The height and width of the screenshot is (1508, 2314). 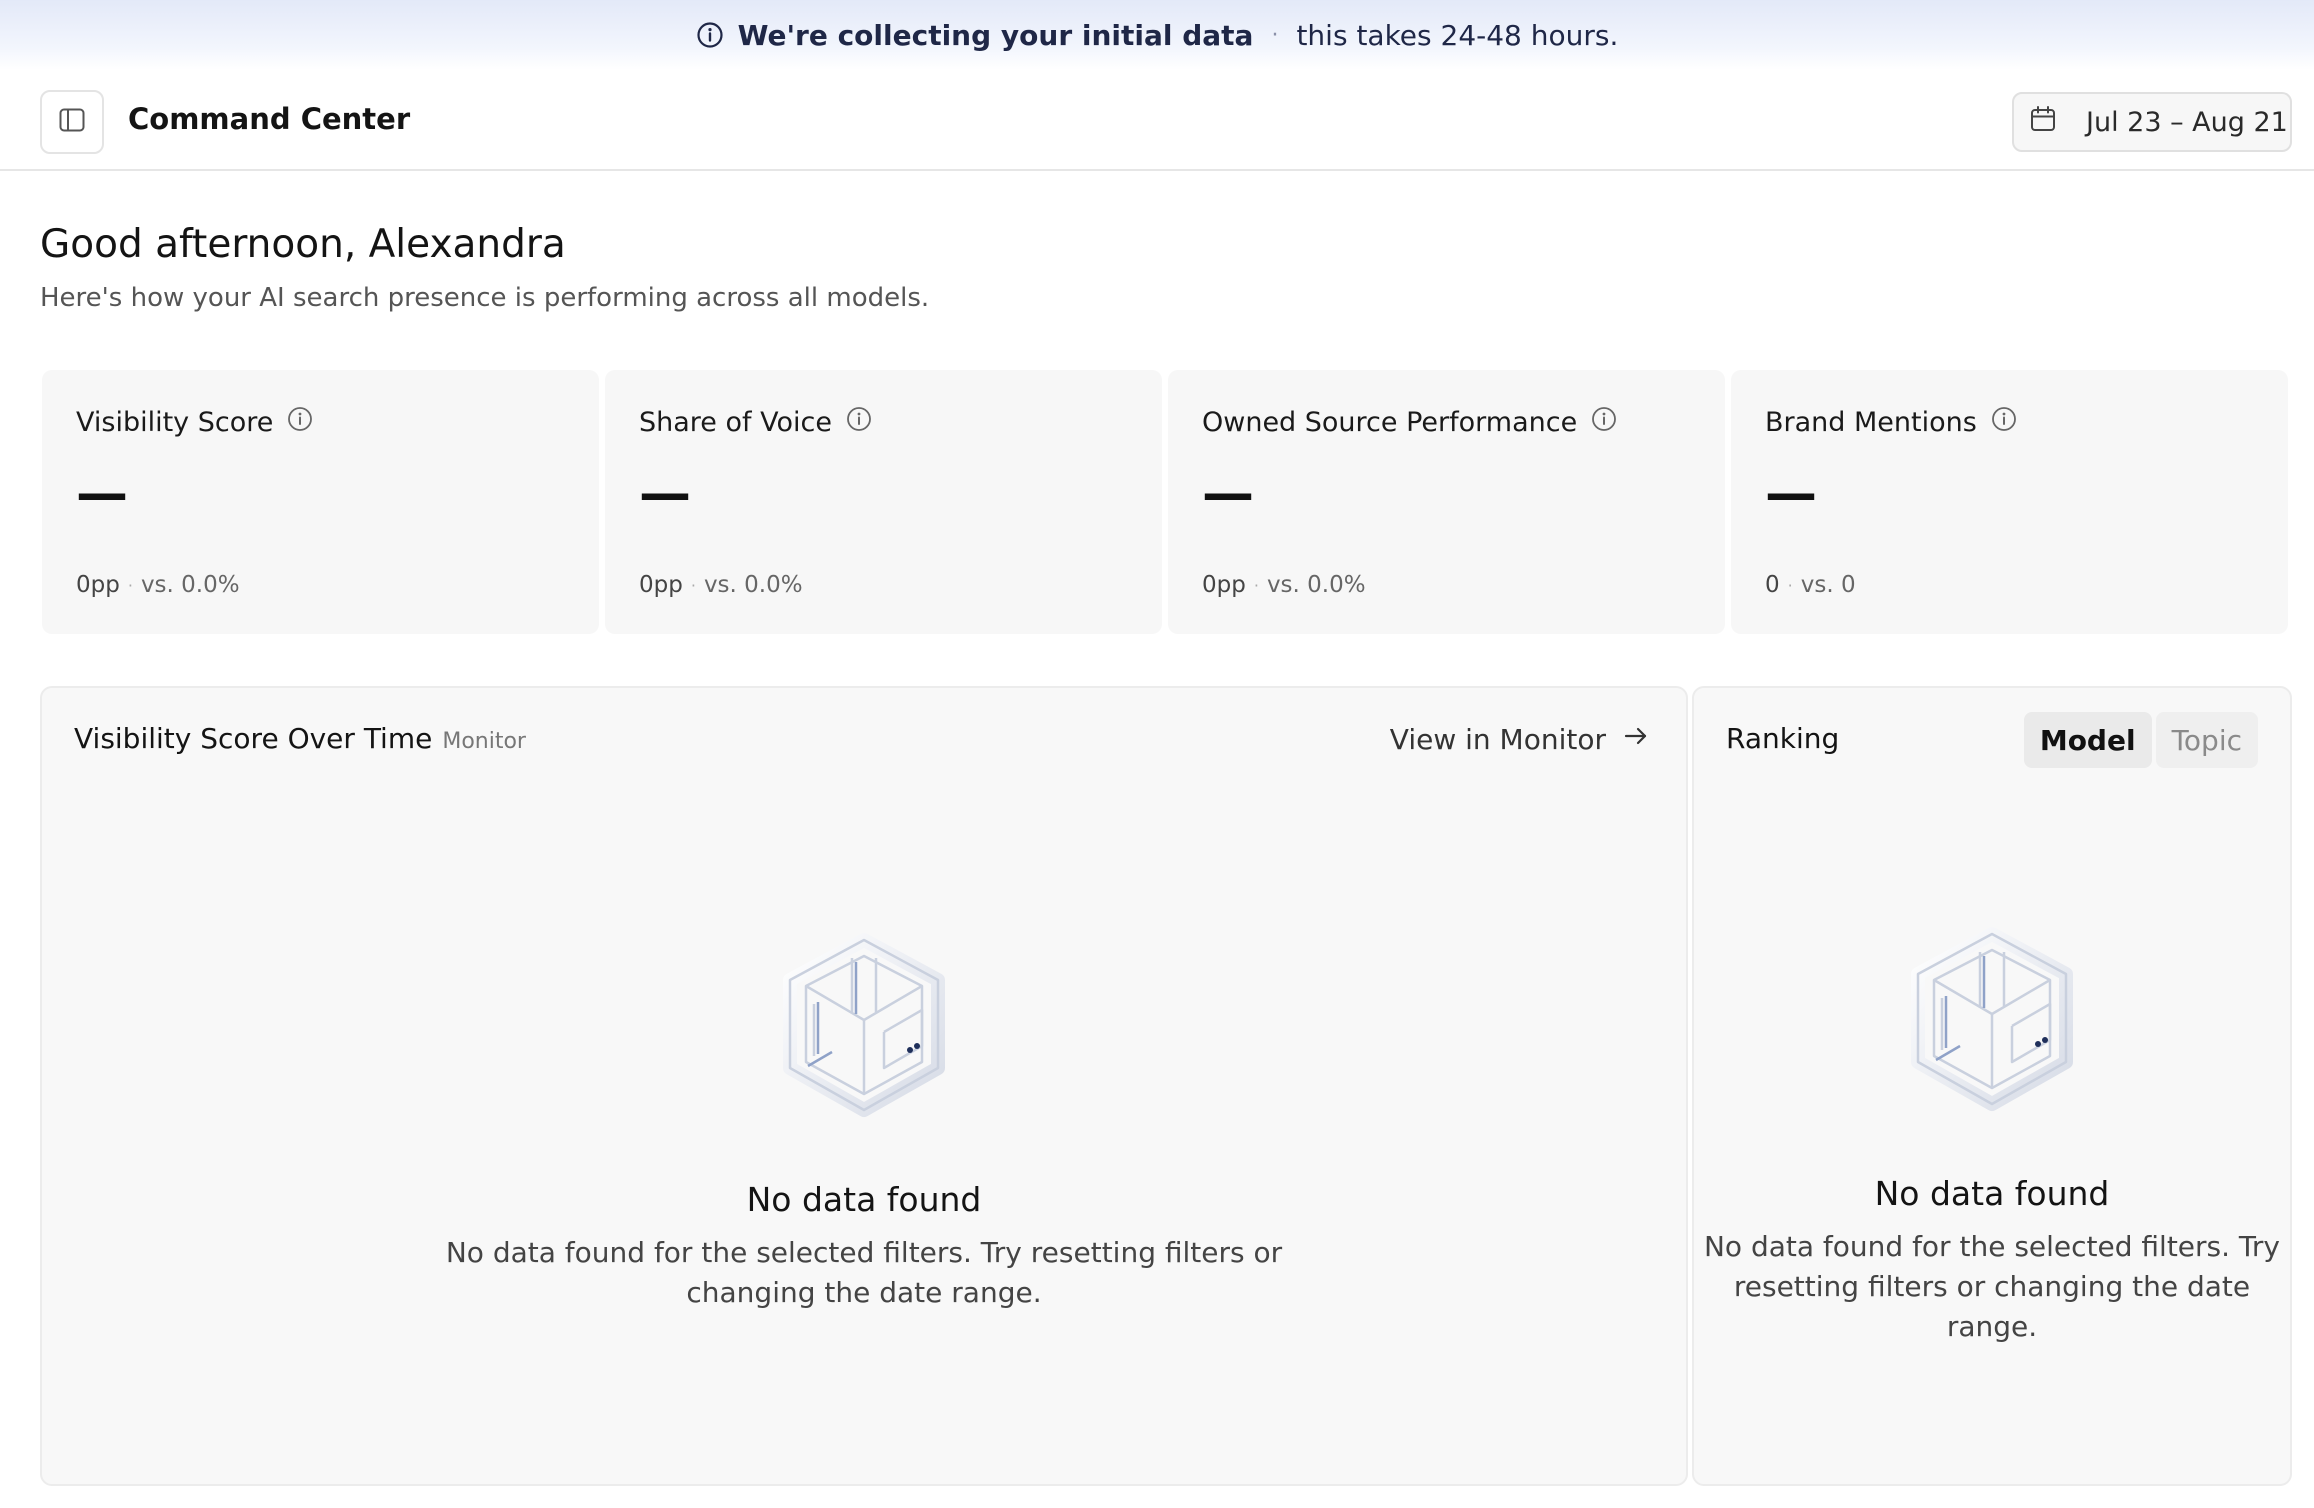 What do you see at coordinates (1828, 585) in the screenshot?
I see `kpi-comparison: vs. 0` at bounding box center [1828, 585].